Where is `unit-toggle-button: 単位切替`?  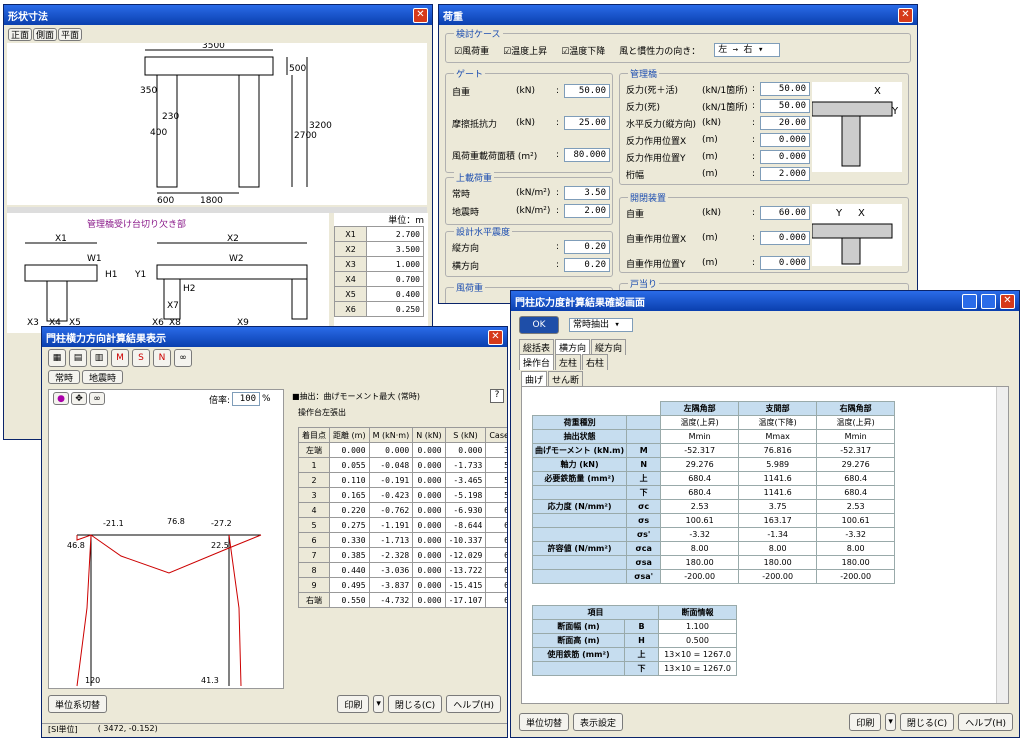
unit-toggle-button: 単位切替 is located at coordinates (544, 722).